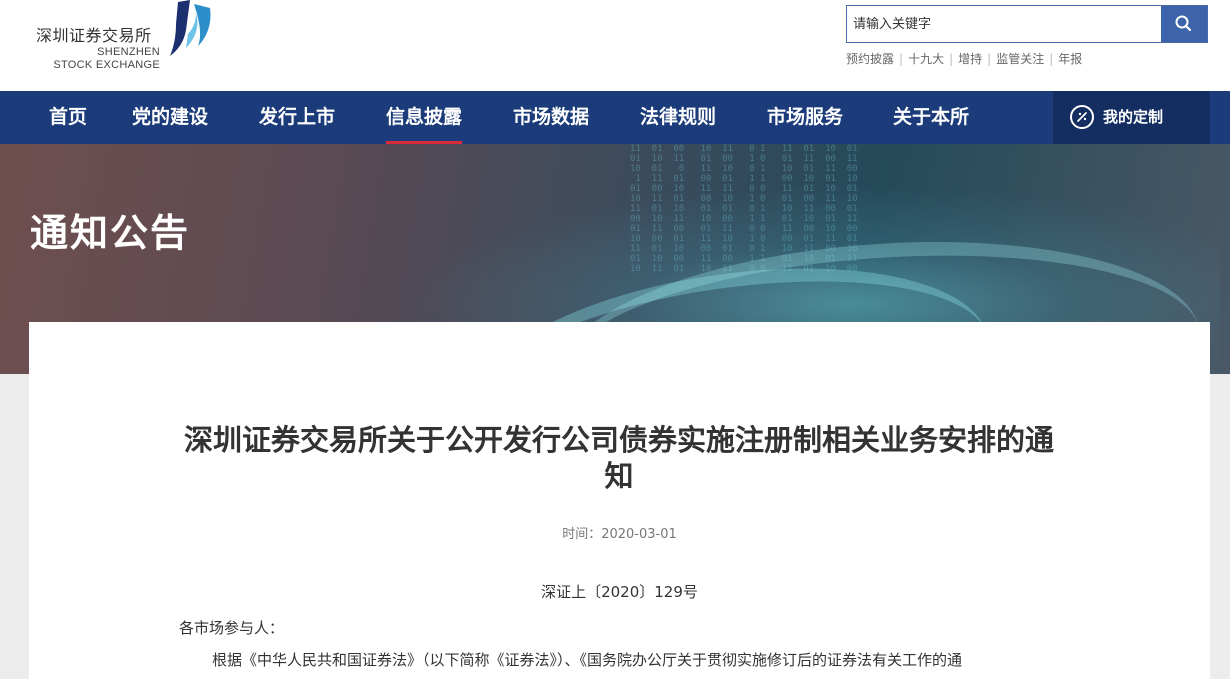  What do you see at coordinates (128, 52) in the screenshot?
I see `logo-english-line1: SHENZHEN` at bounding box center [128, 52].